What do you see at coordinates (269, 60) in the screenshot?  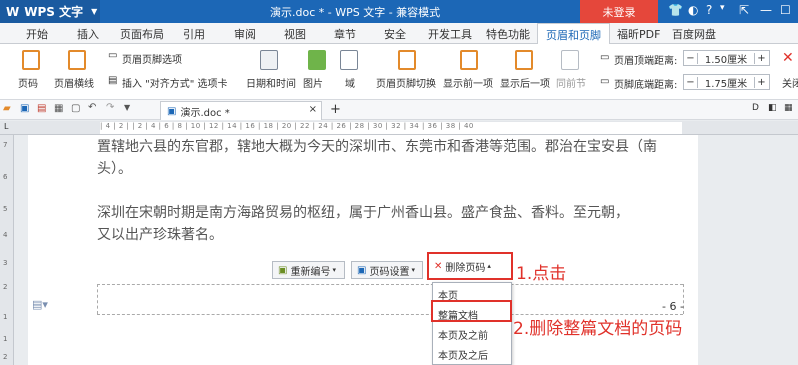 I see `calendar-icon` at bounding box center [269, 60].